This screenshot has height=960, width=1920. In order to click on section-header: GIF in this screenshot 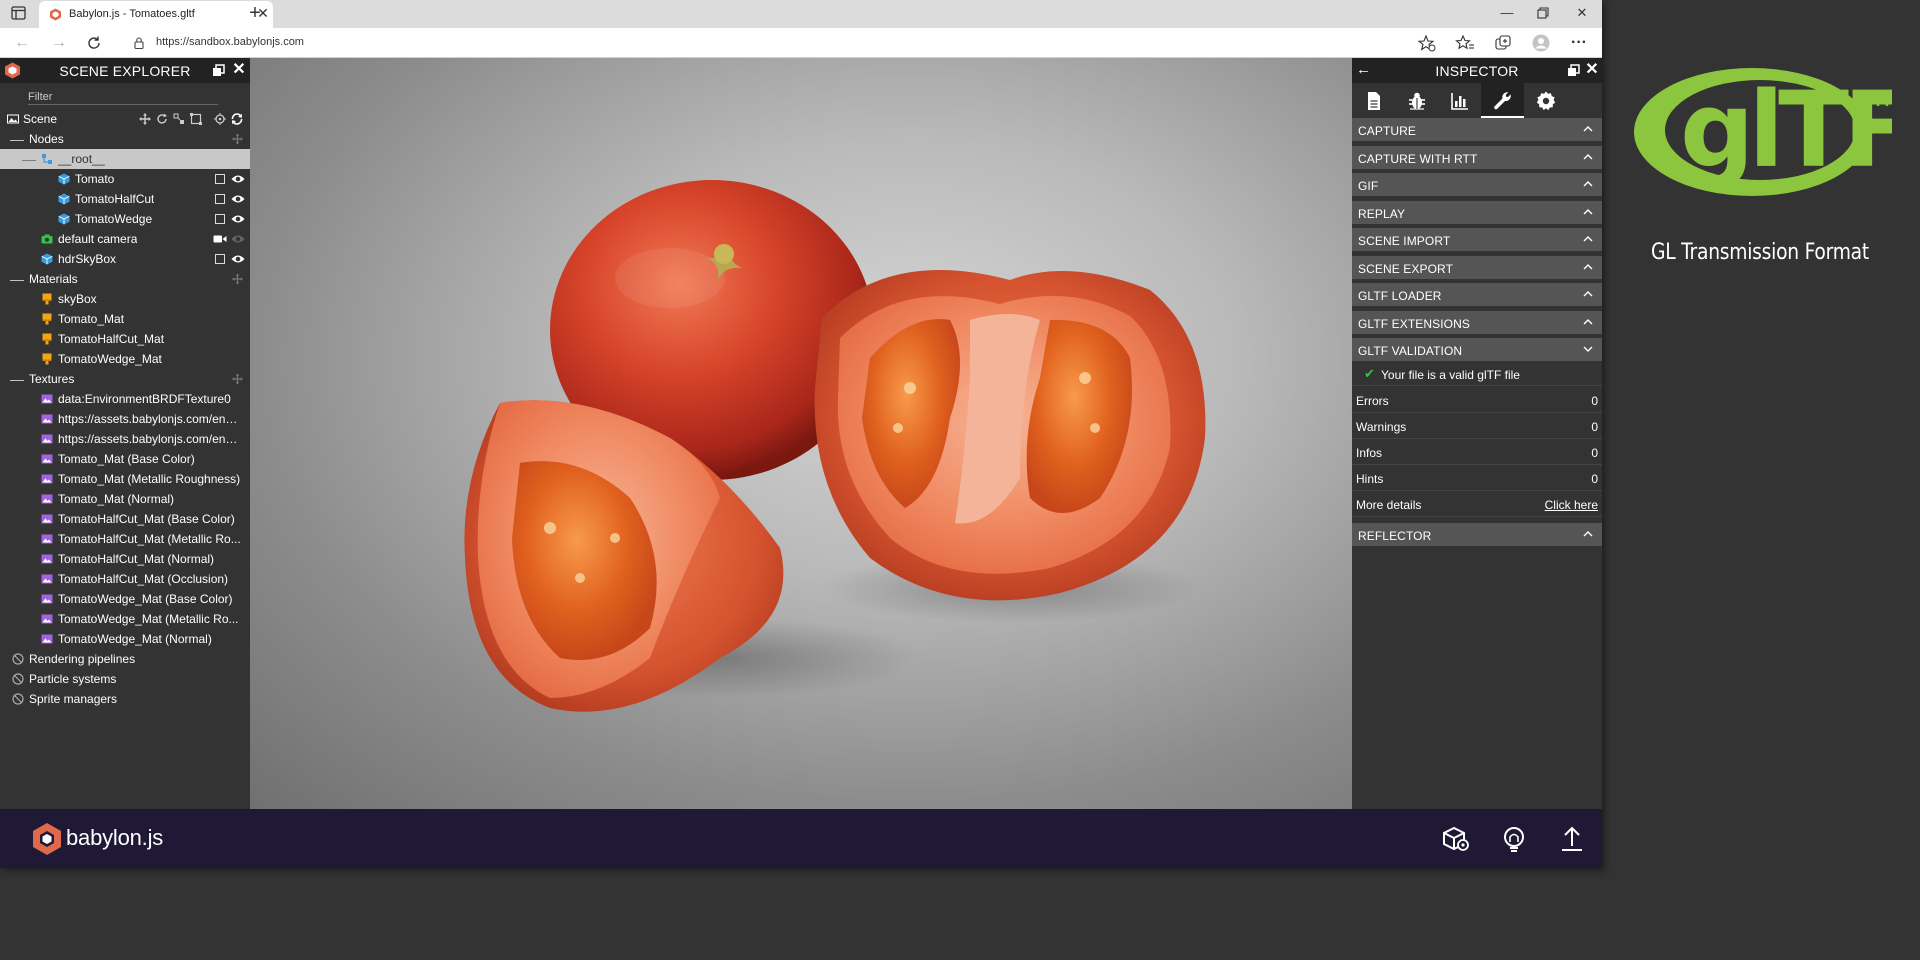, I will do `click(1477, 185)`.